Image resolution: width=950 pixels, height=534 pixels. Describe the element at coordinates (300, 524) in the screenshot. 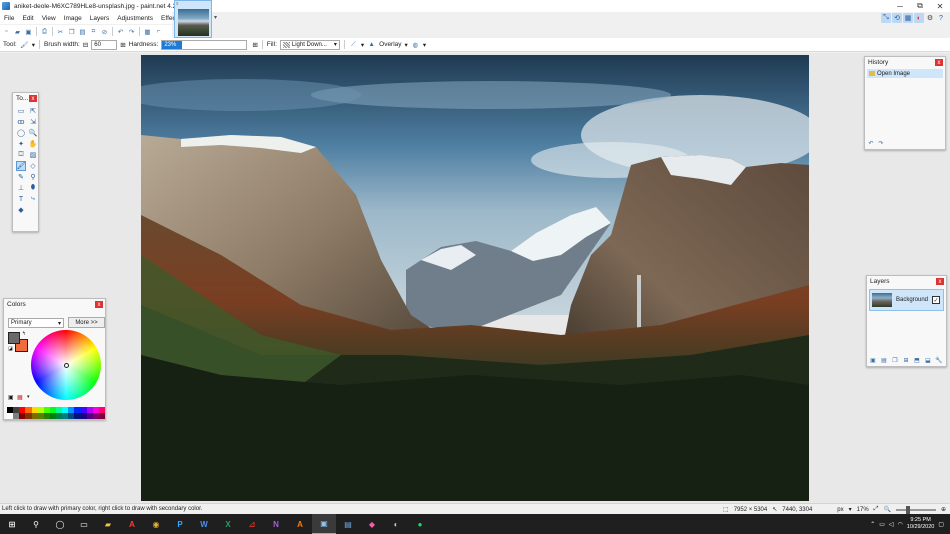

I see `illustrator-icon: A` at that location.